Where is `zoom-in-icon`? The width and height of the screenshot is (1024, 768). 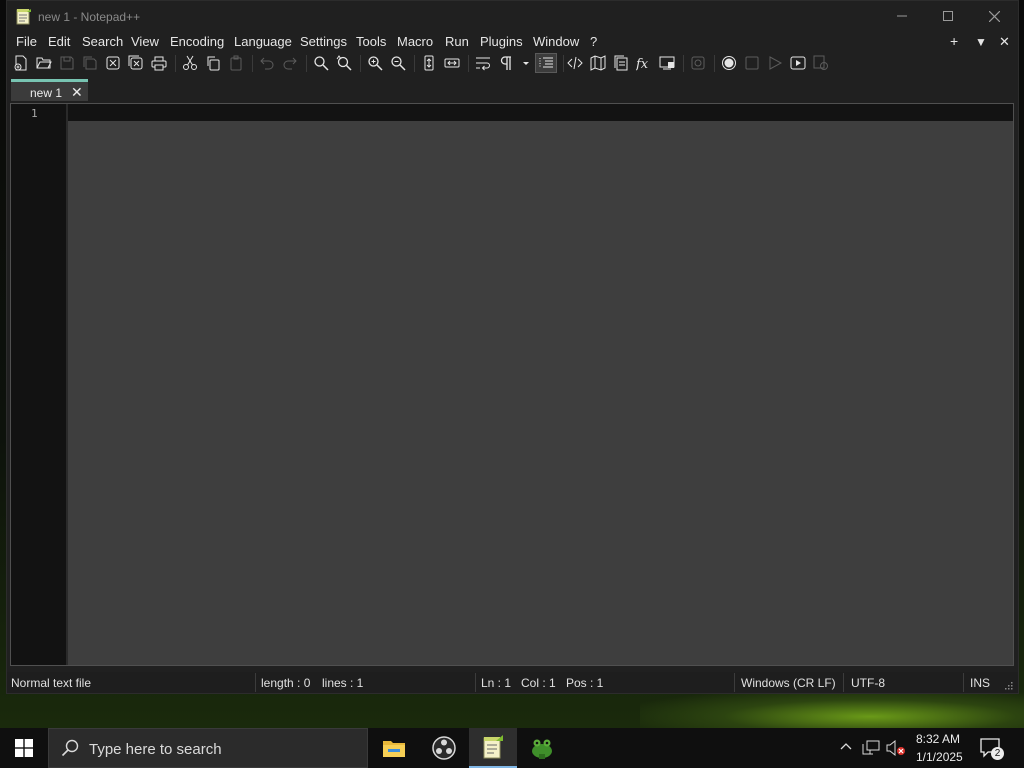
zoom-in-icon is located at coordinates (375, 63).